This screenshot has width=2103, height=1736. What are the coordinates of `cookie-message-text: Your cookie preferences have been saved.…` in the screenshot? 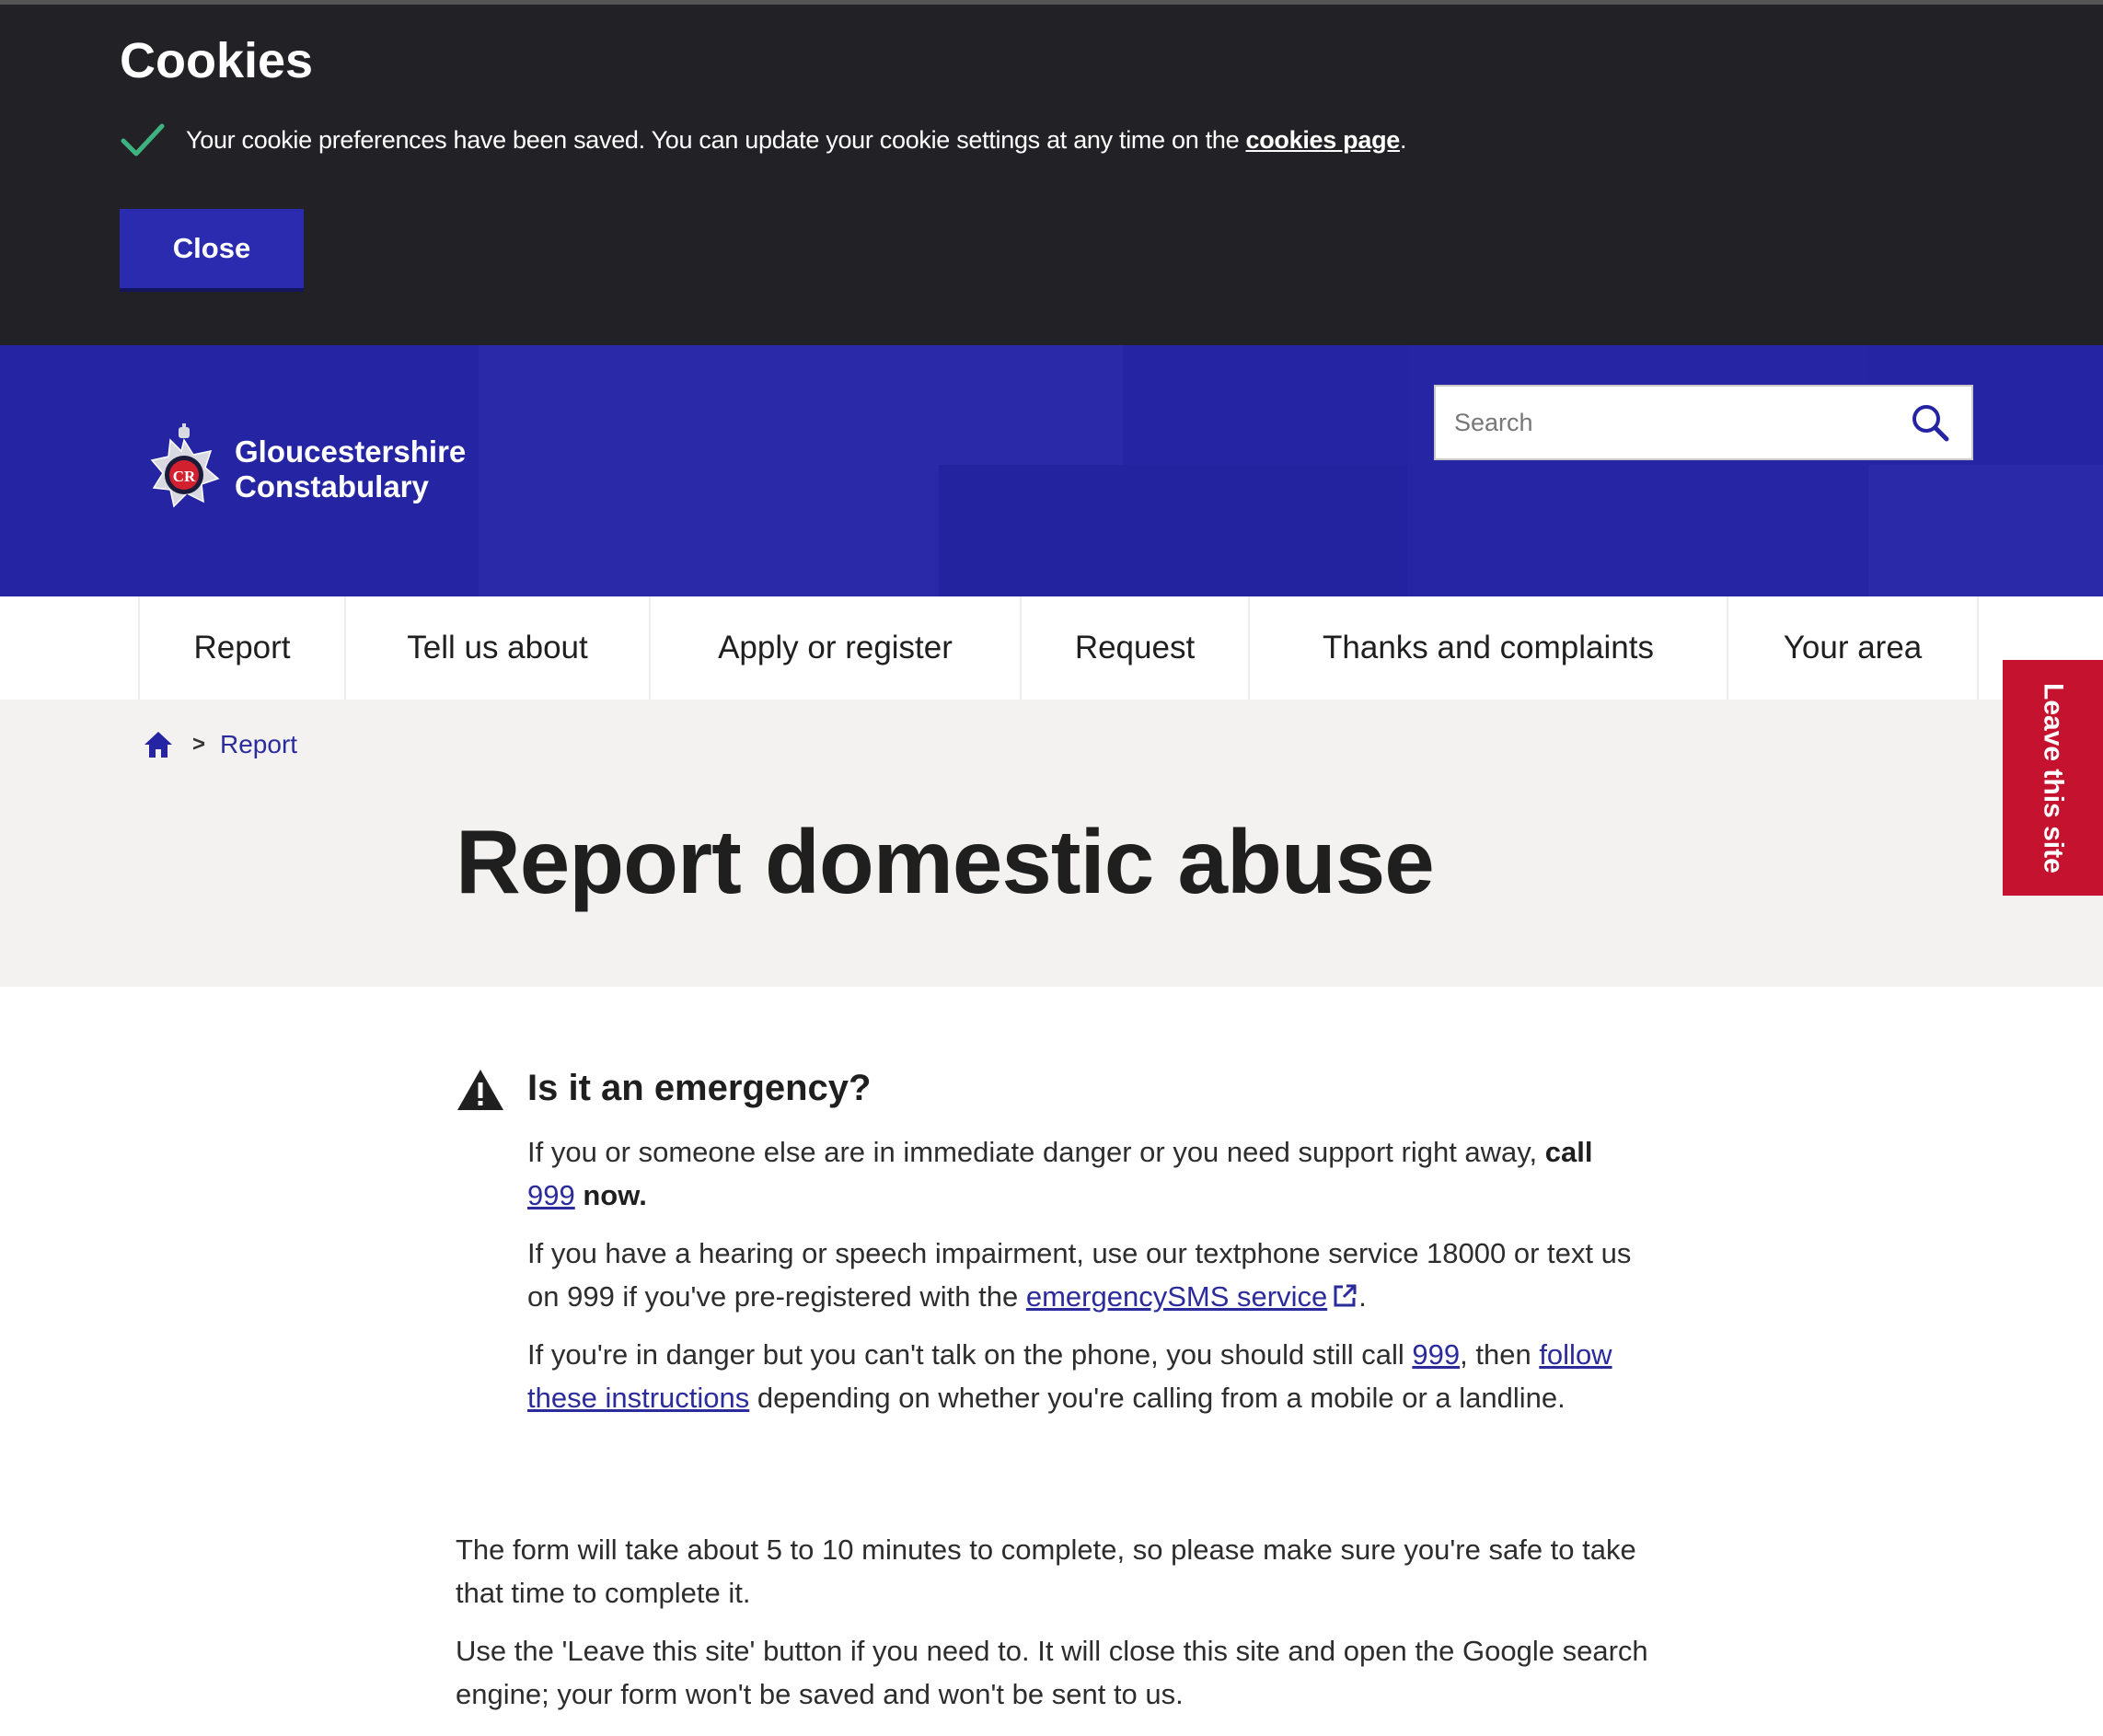 It's located at (796, 140).